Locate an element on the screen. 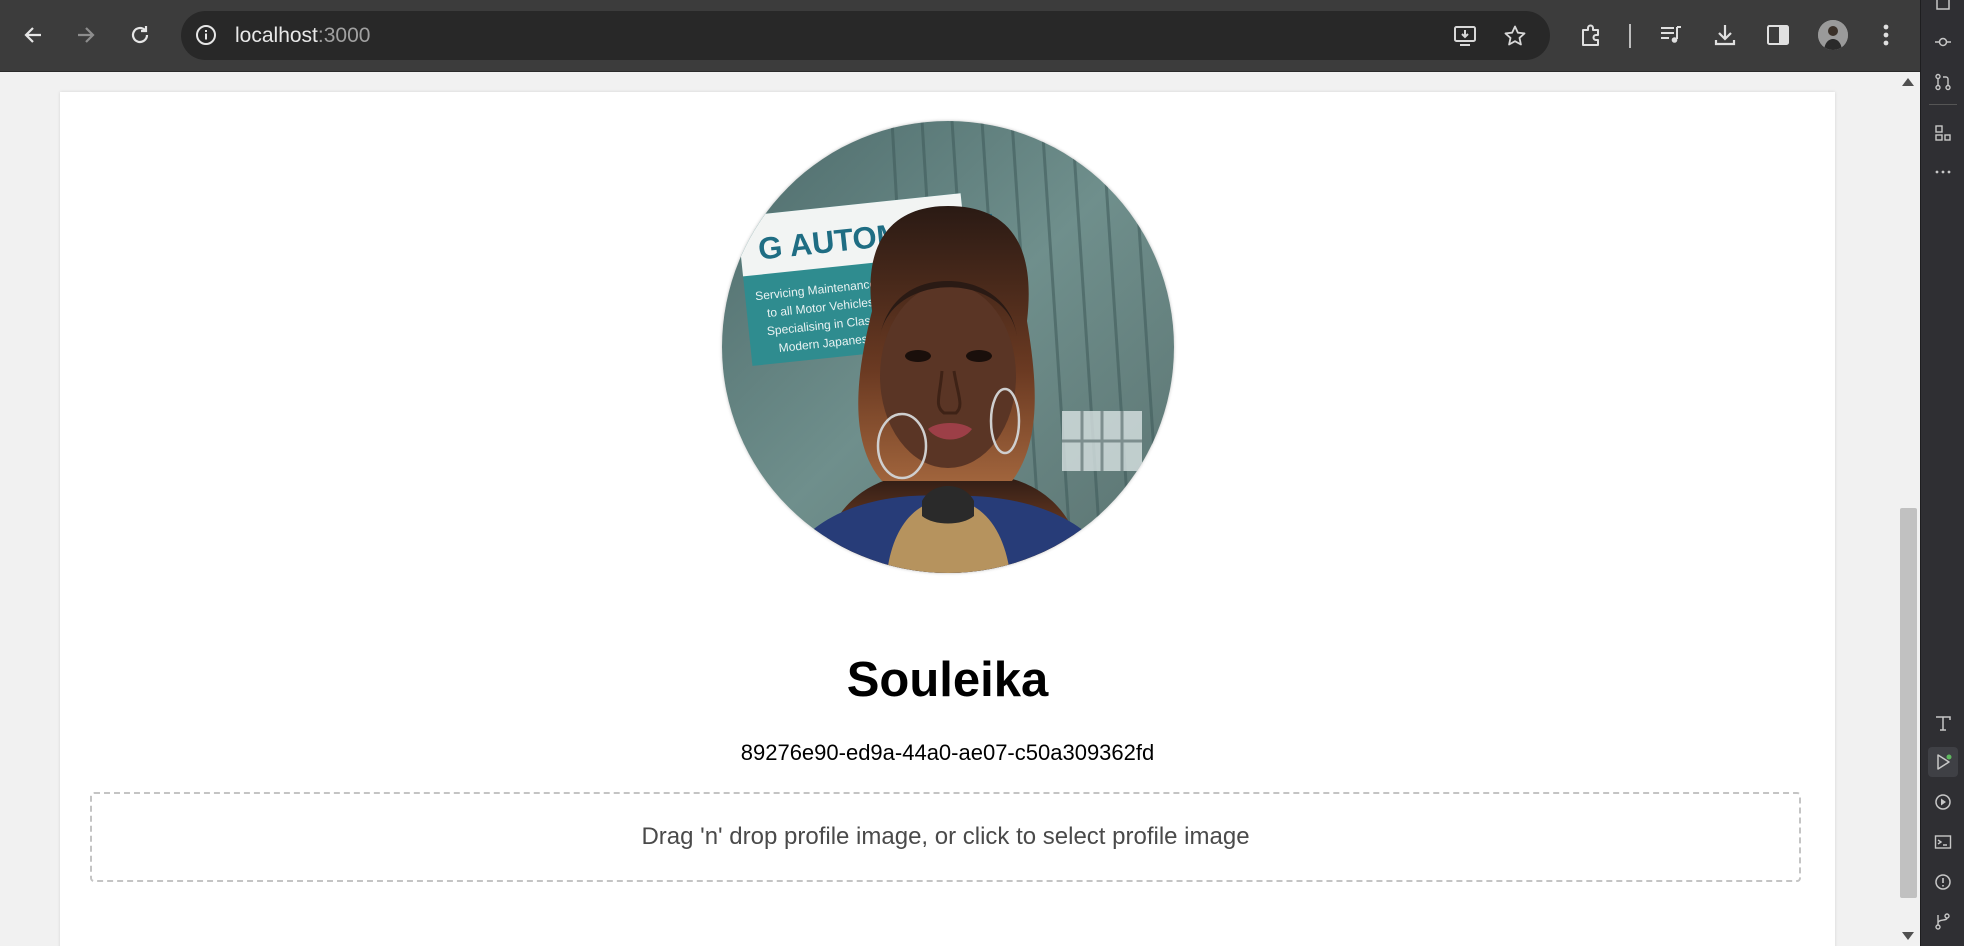 This screenshot has width=1964, height=946. arrow-right-icon is located at coordinates (86, 35).